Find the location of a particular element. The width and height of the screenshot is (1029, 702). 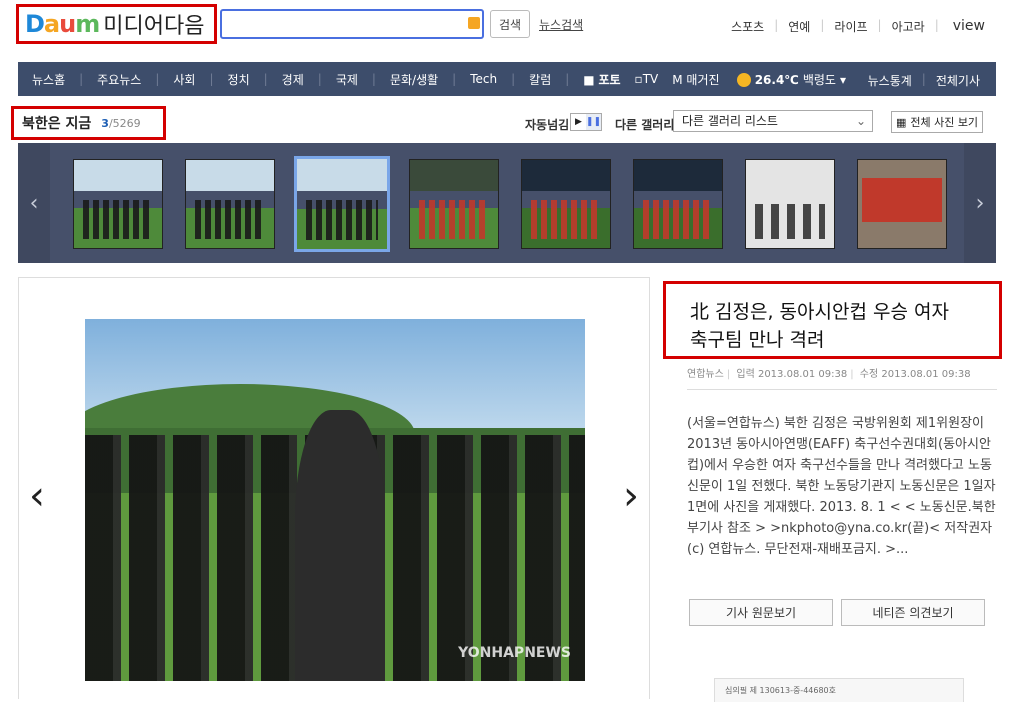

search-input is located at coordinates (352, 24).